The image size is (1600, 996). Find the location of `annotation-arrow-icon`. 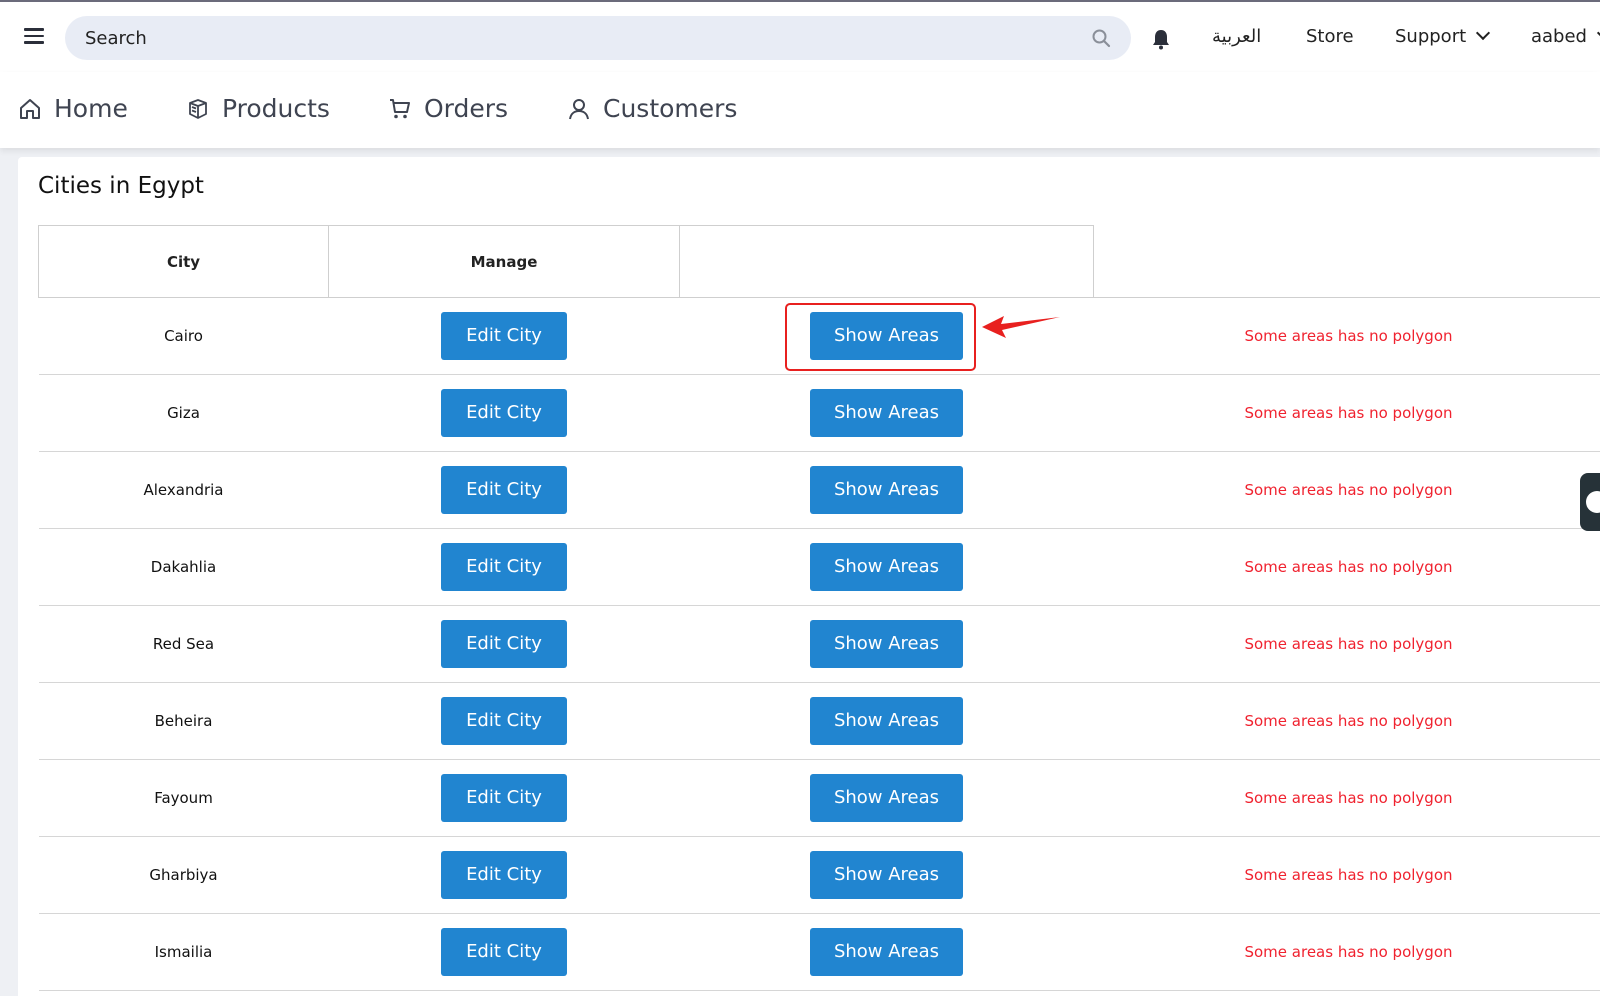

annotation-arrow-icon is located at coordinates (1021, 327).